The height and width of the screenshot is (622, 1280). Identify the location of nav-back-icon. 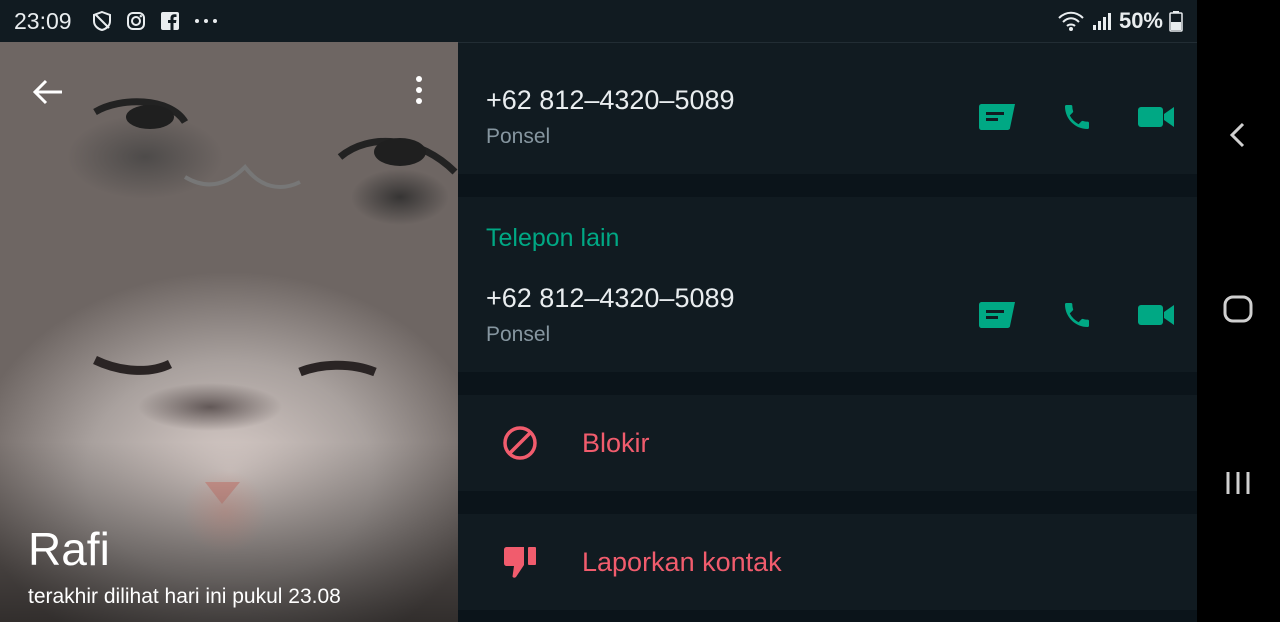
(1238, 135).